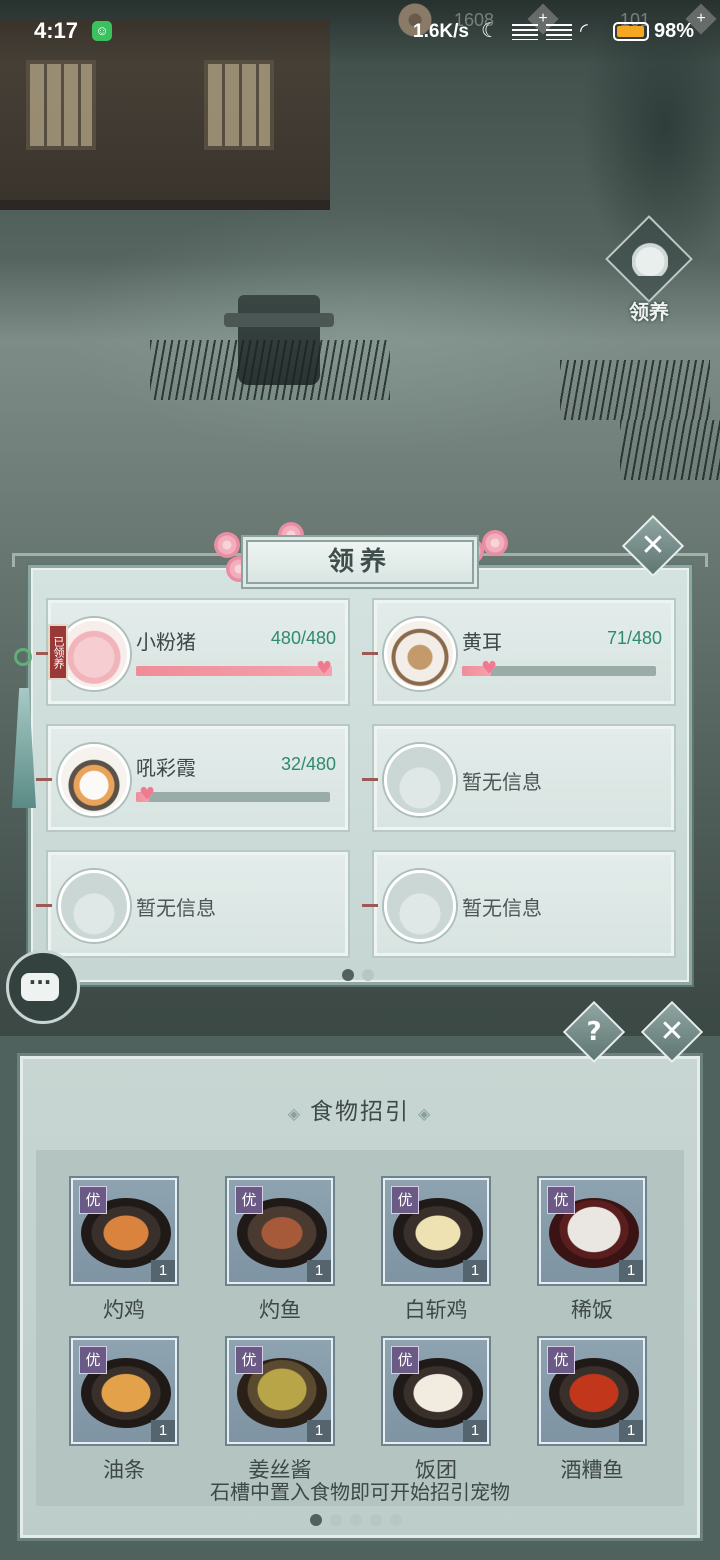  Describe the element at coordinates (436, 1411) in the screenshot. I see `food-item: 优 1 饭团` at that location.